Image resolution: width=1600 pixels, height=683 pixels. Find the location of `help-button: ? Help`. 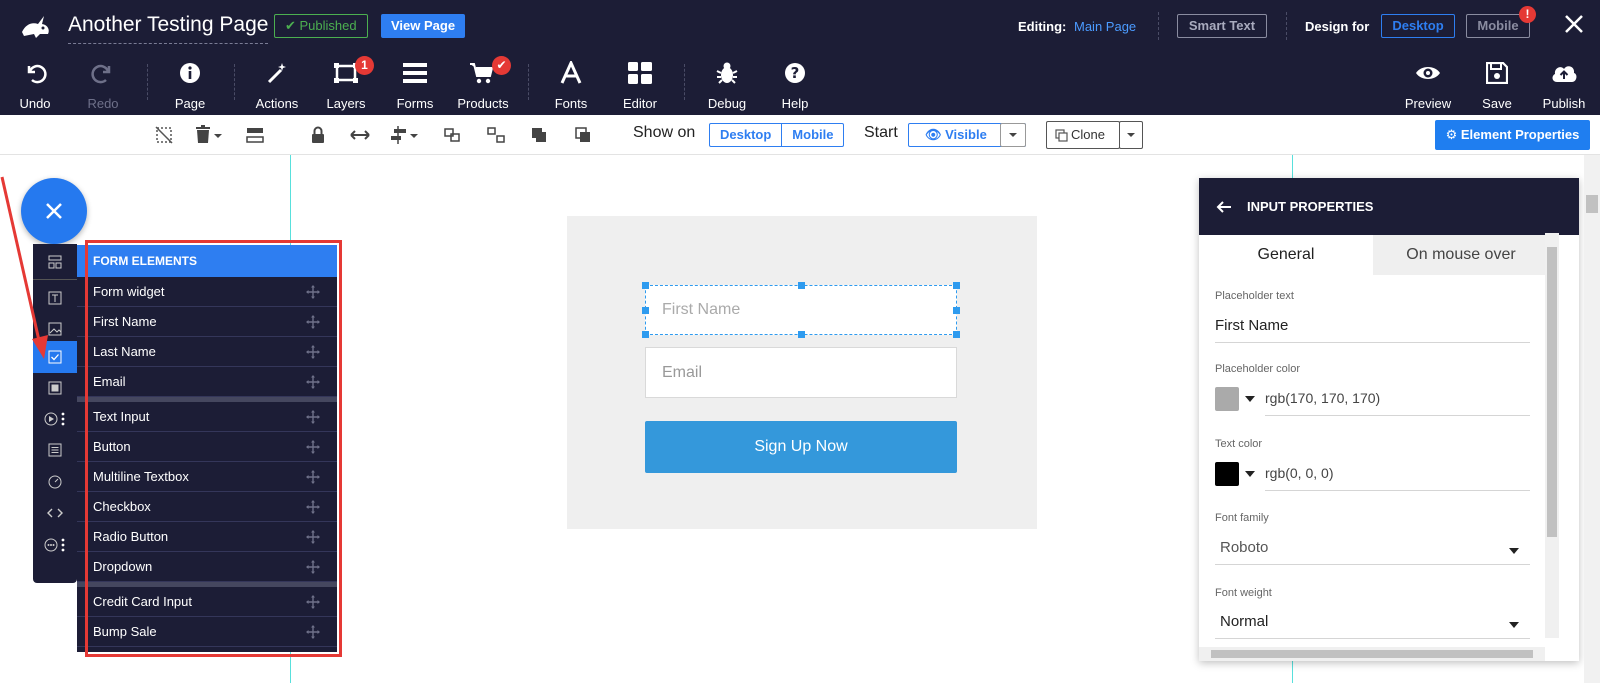

help-button: ? Help is located at coordinates (795, 84).